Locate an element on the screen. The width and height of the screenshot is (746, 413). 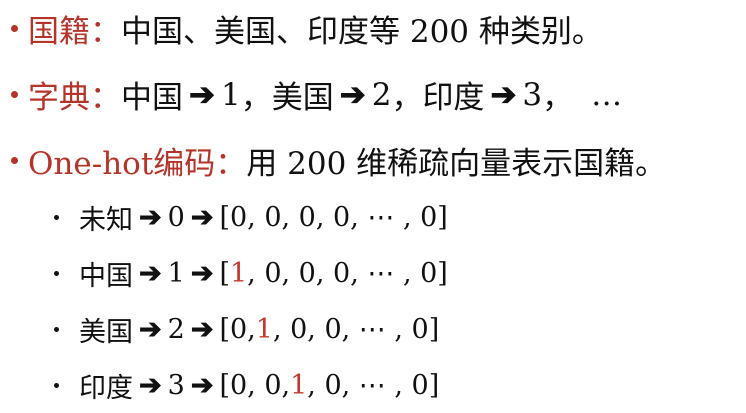
encoding-row-usa: 美国 ➔ 2 ➔ [0, 1, 0, 0, ⋯ , 0] is located at coordinates (219, 329).